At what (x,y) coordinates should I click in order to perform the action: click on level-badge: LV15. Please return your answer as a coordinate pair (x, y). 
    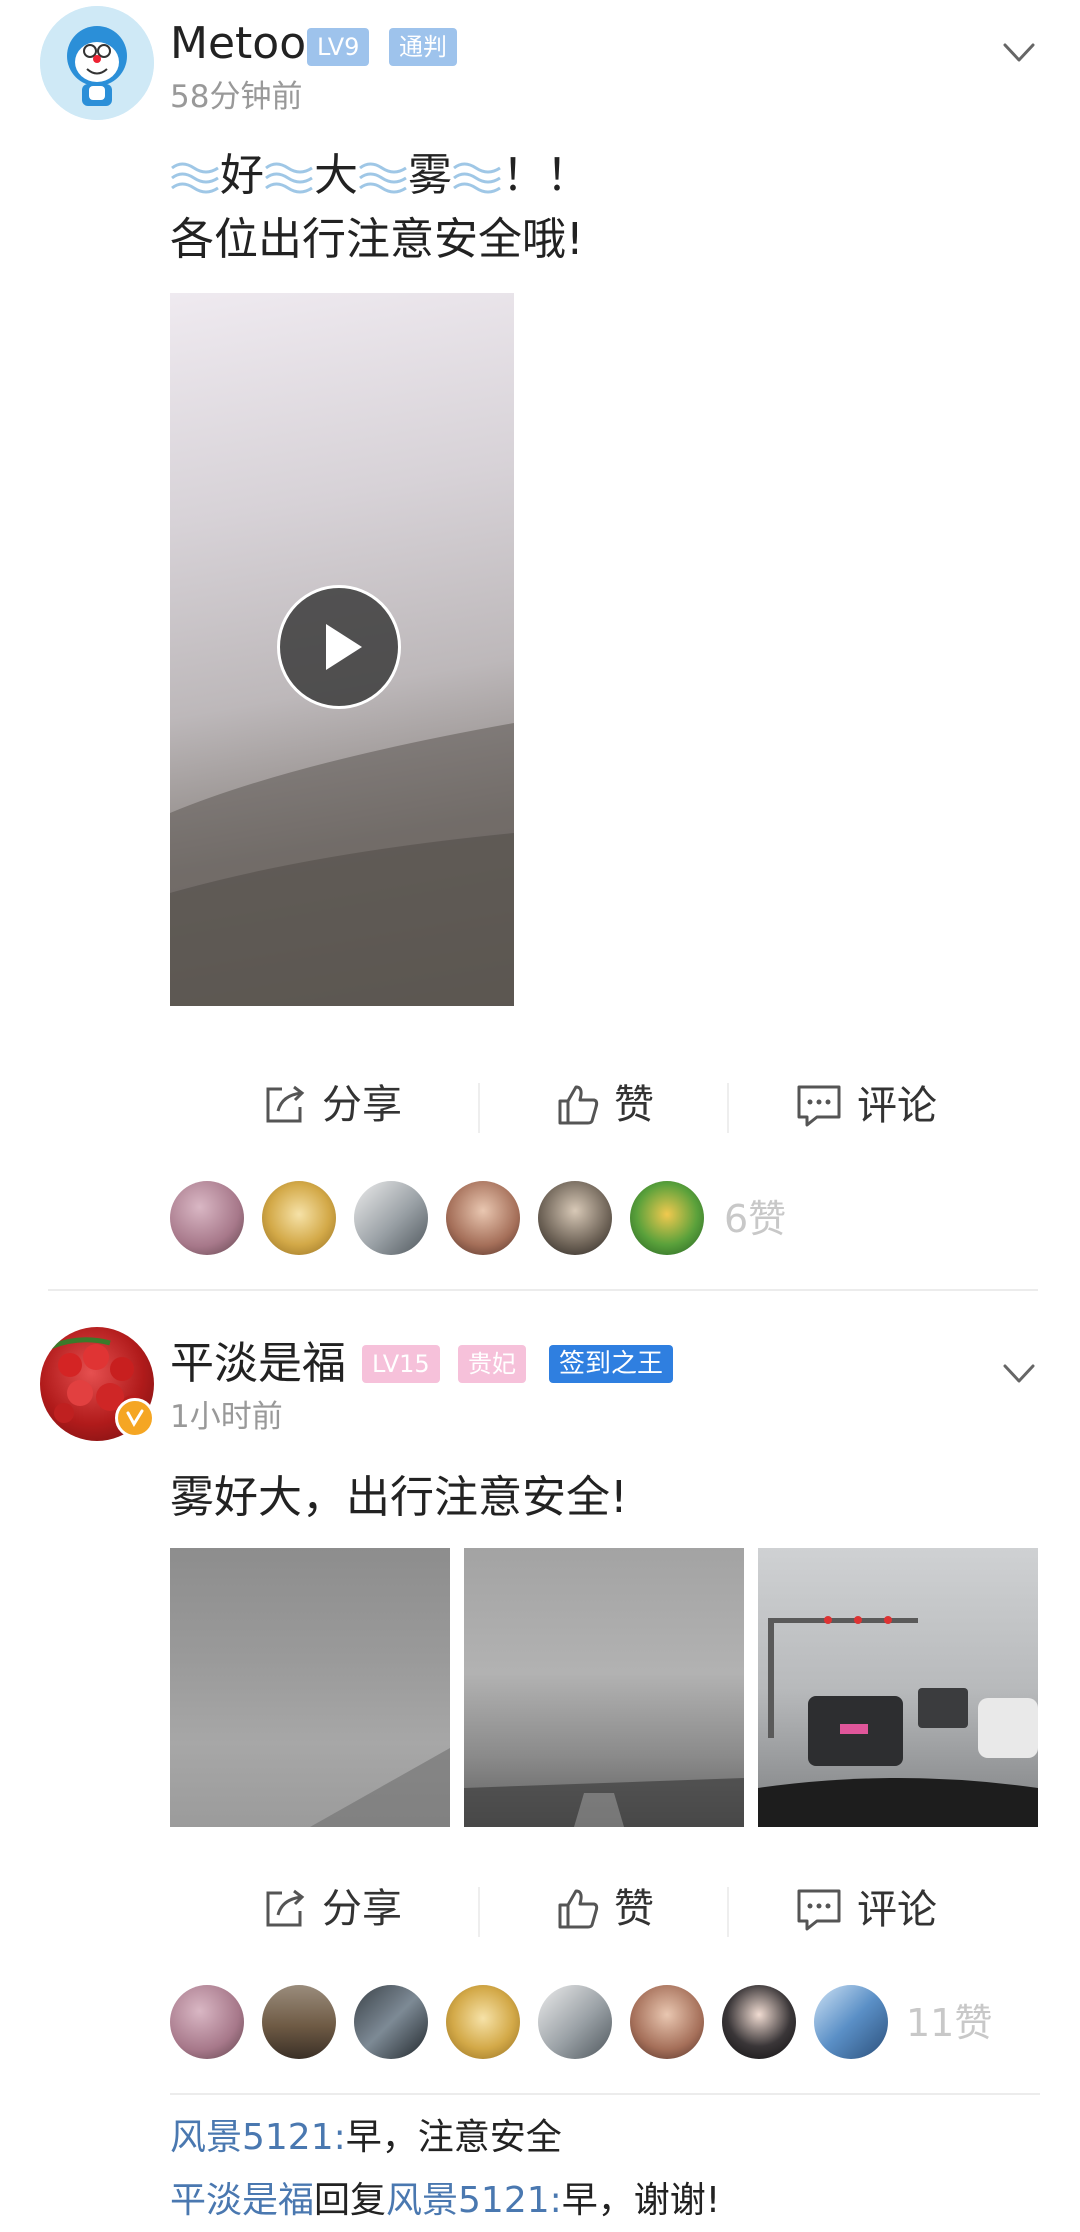
    Looking at the image, I should click on (401, 1364).